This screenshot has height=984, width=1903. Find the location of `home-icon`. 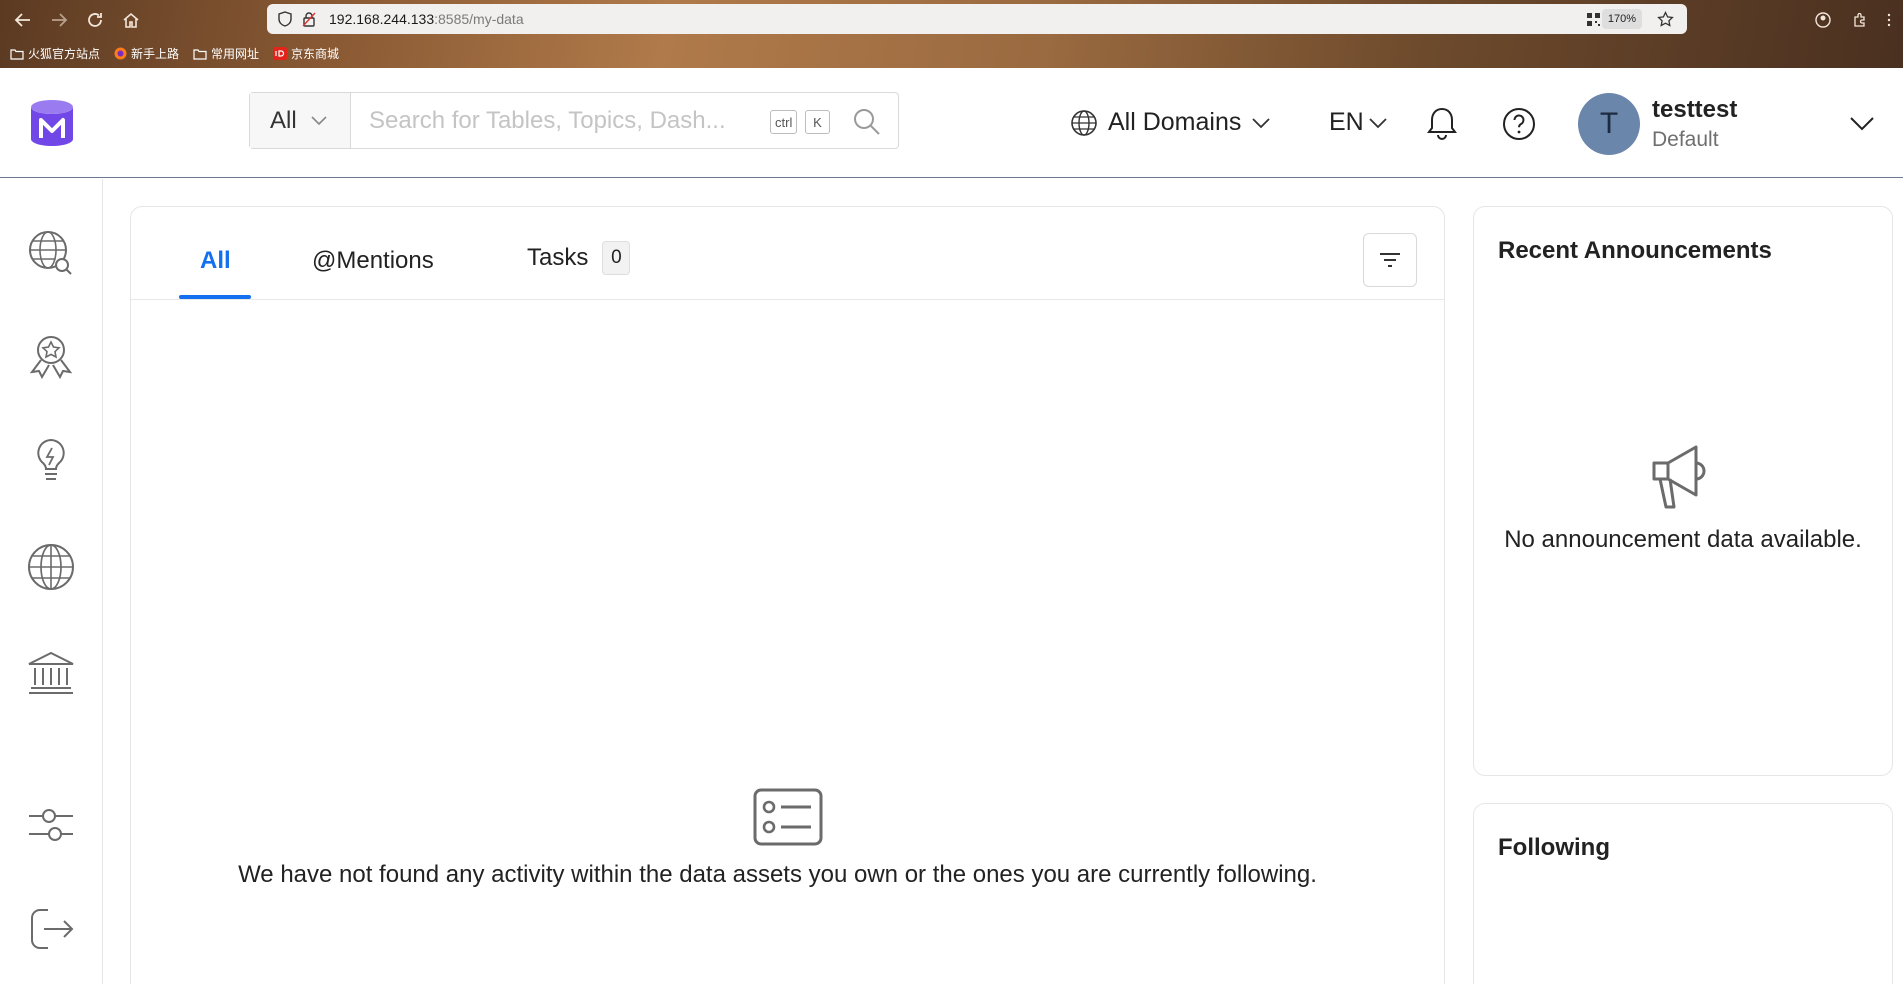

home-icon is located at coordinates (131, 20).